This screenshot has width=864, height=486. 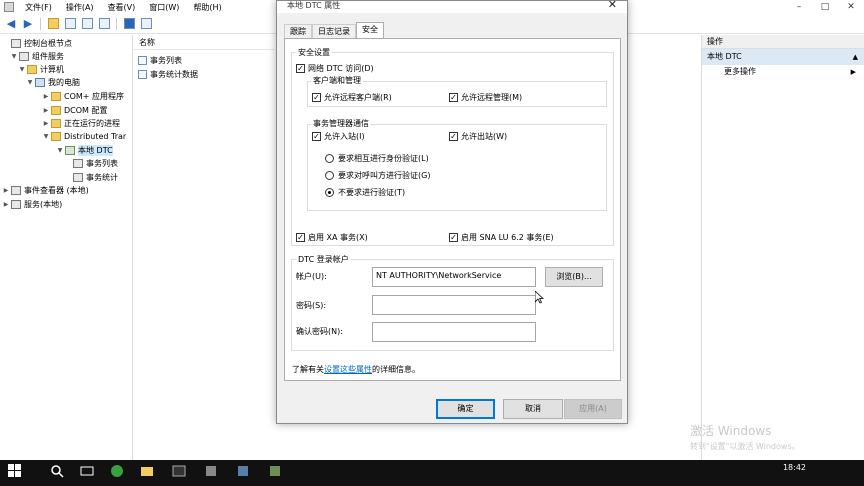 I want to click on tree-item-transaction-list: 事务列表, so click(x=95, y=163).